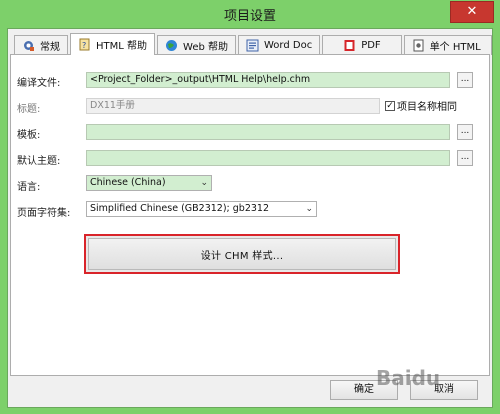 The width and height of the screenshot is (500, 414). What do you see at coordinates (28, 45) in the screenshot?
I see `gear-icon` at bounding box center [28, 45].